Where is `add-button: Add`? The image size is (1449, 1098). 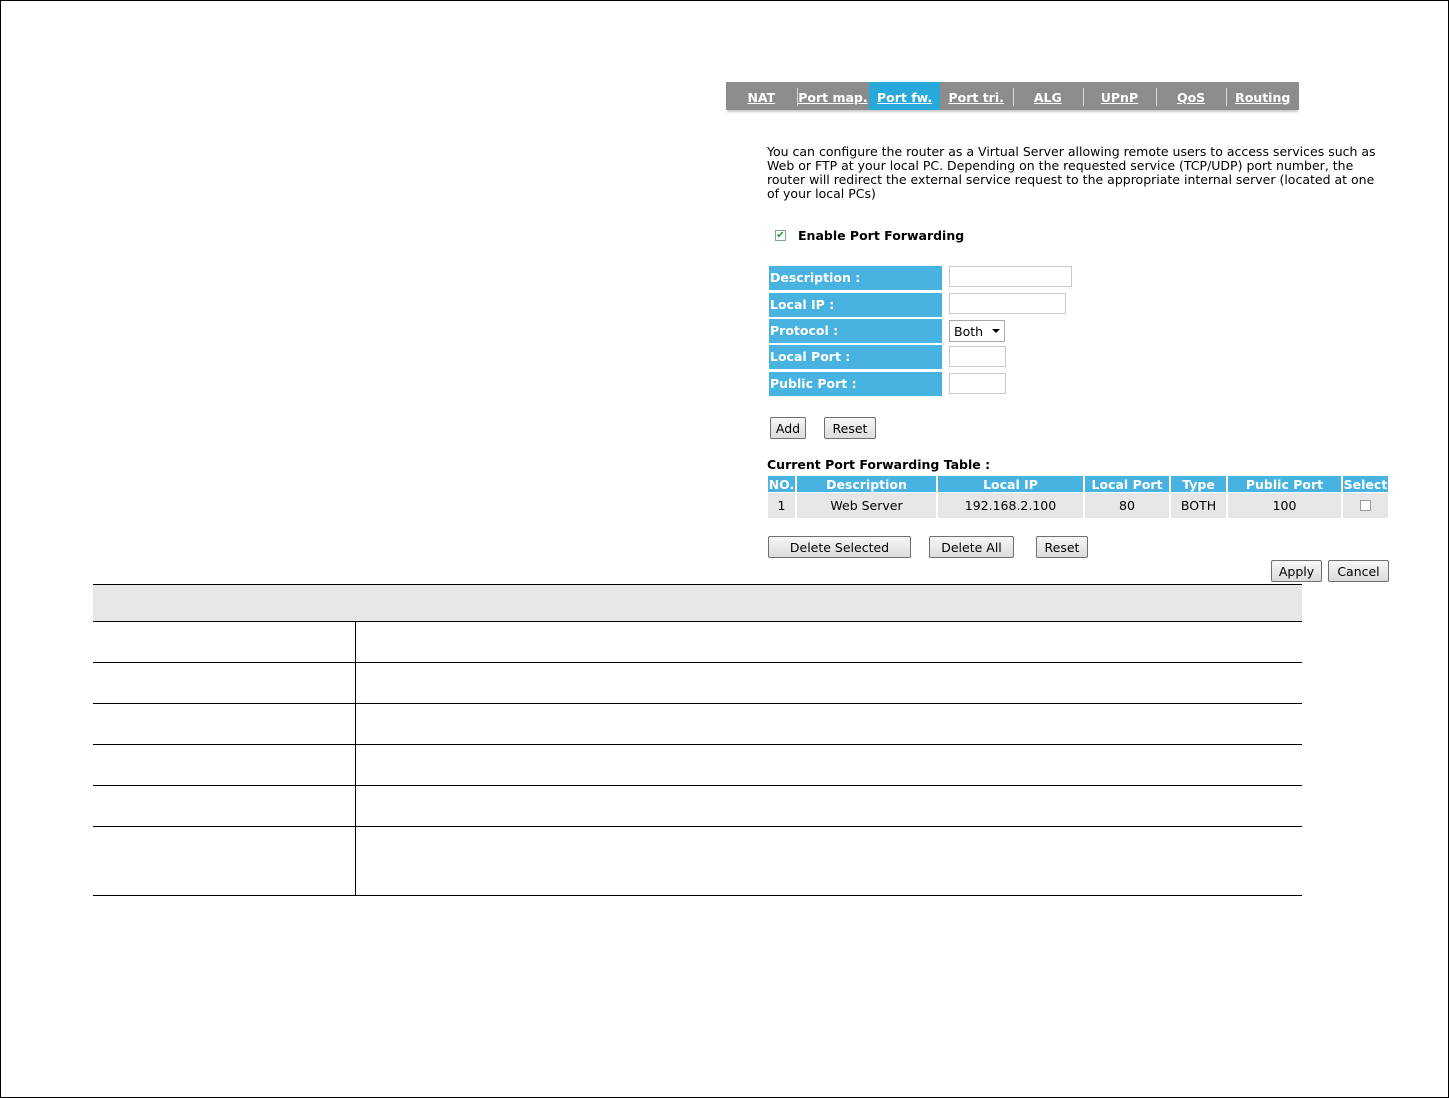
add-button: Add is located at coordinates (788, 428).